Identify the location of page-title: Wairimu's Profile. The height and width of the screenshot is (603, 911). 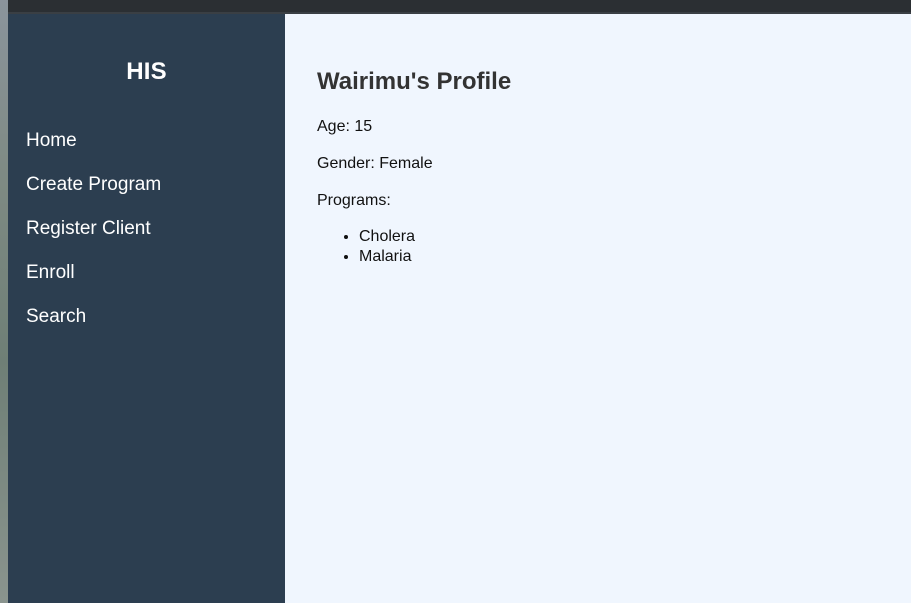
(414, 81).